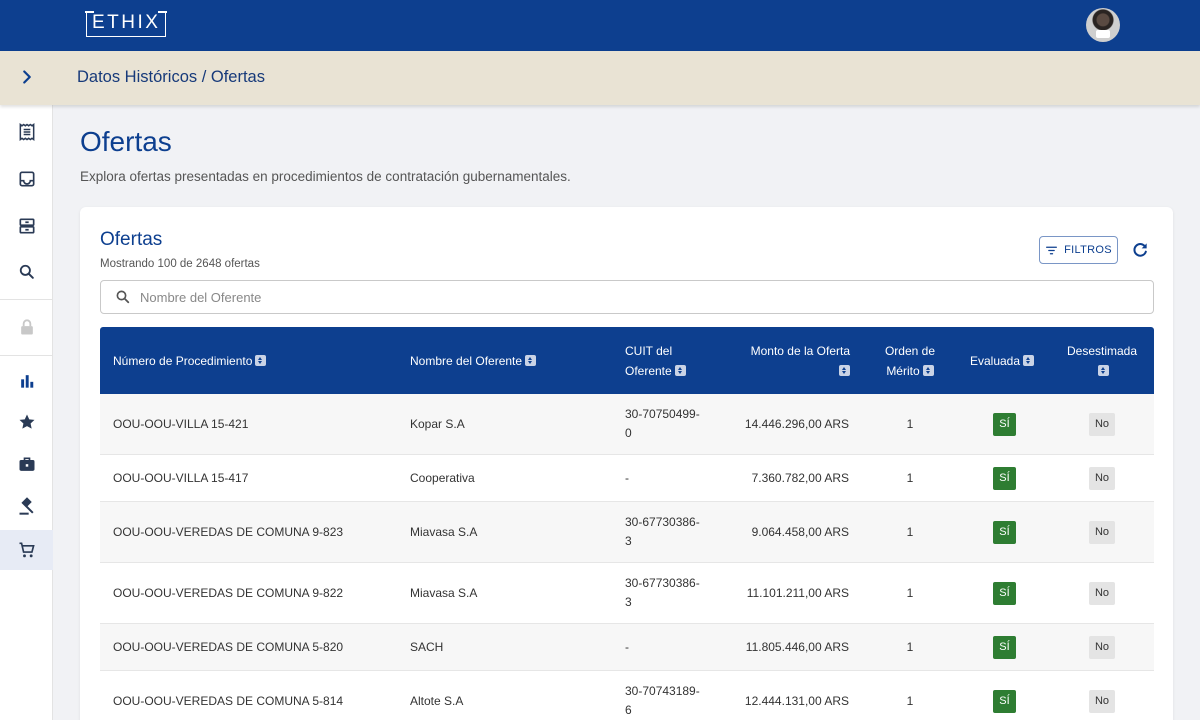 The height and width of the screenshot is (720, 1200). Describe the element at coordinates (796, 700) in the screenshot. I see `monto-cell: 12.444.131,00 ARS` at that location.